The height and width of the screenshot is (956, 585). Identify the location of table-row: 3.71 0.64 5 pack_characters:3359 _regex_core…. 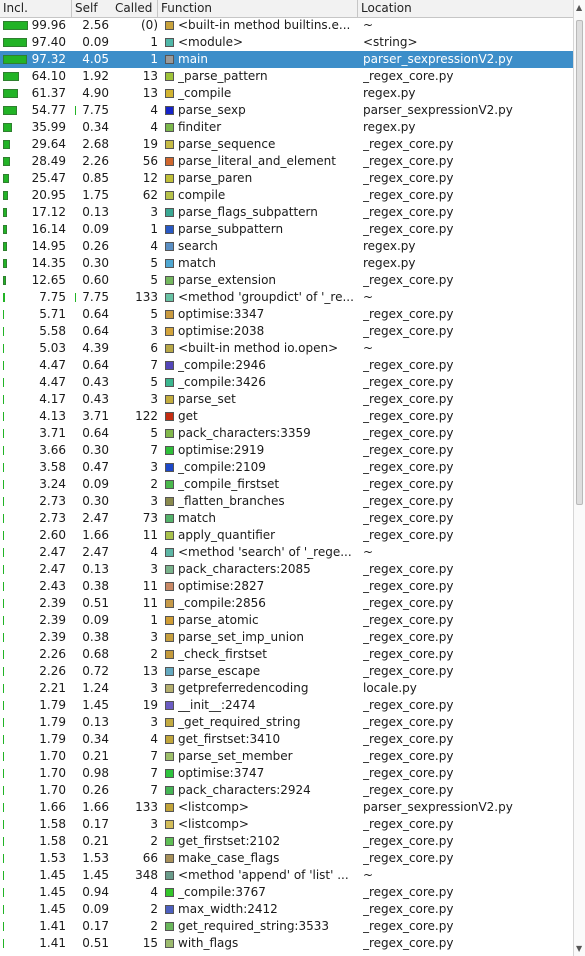
(286, 433).